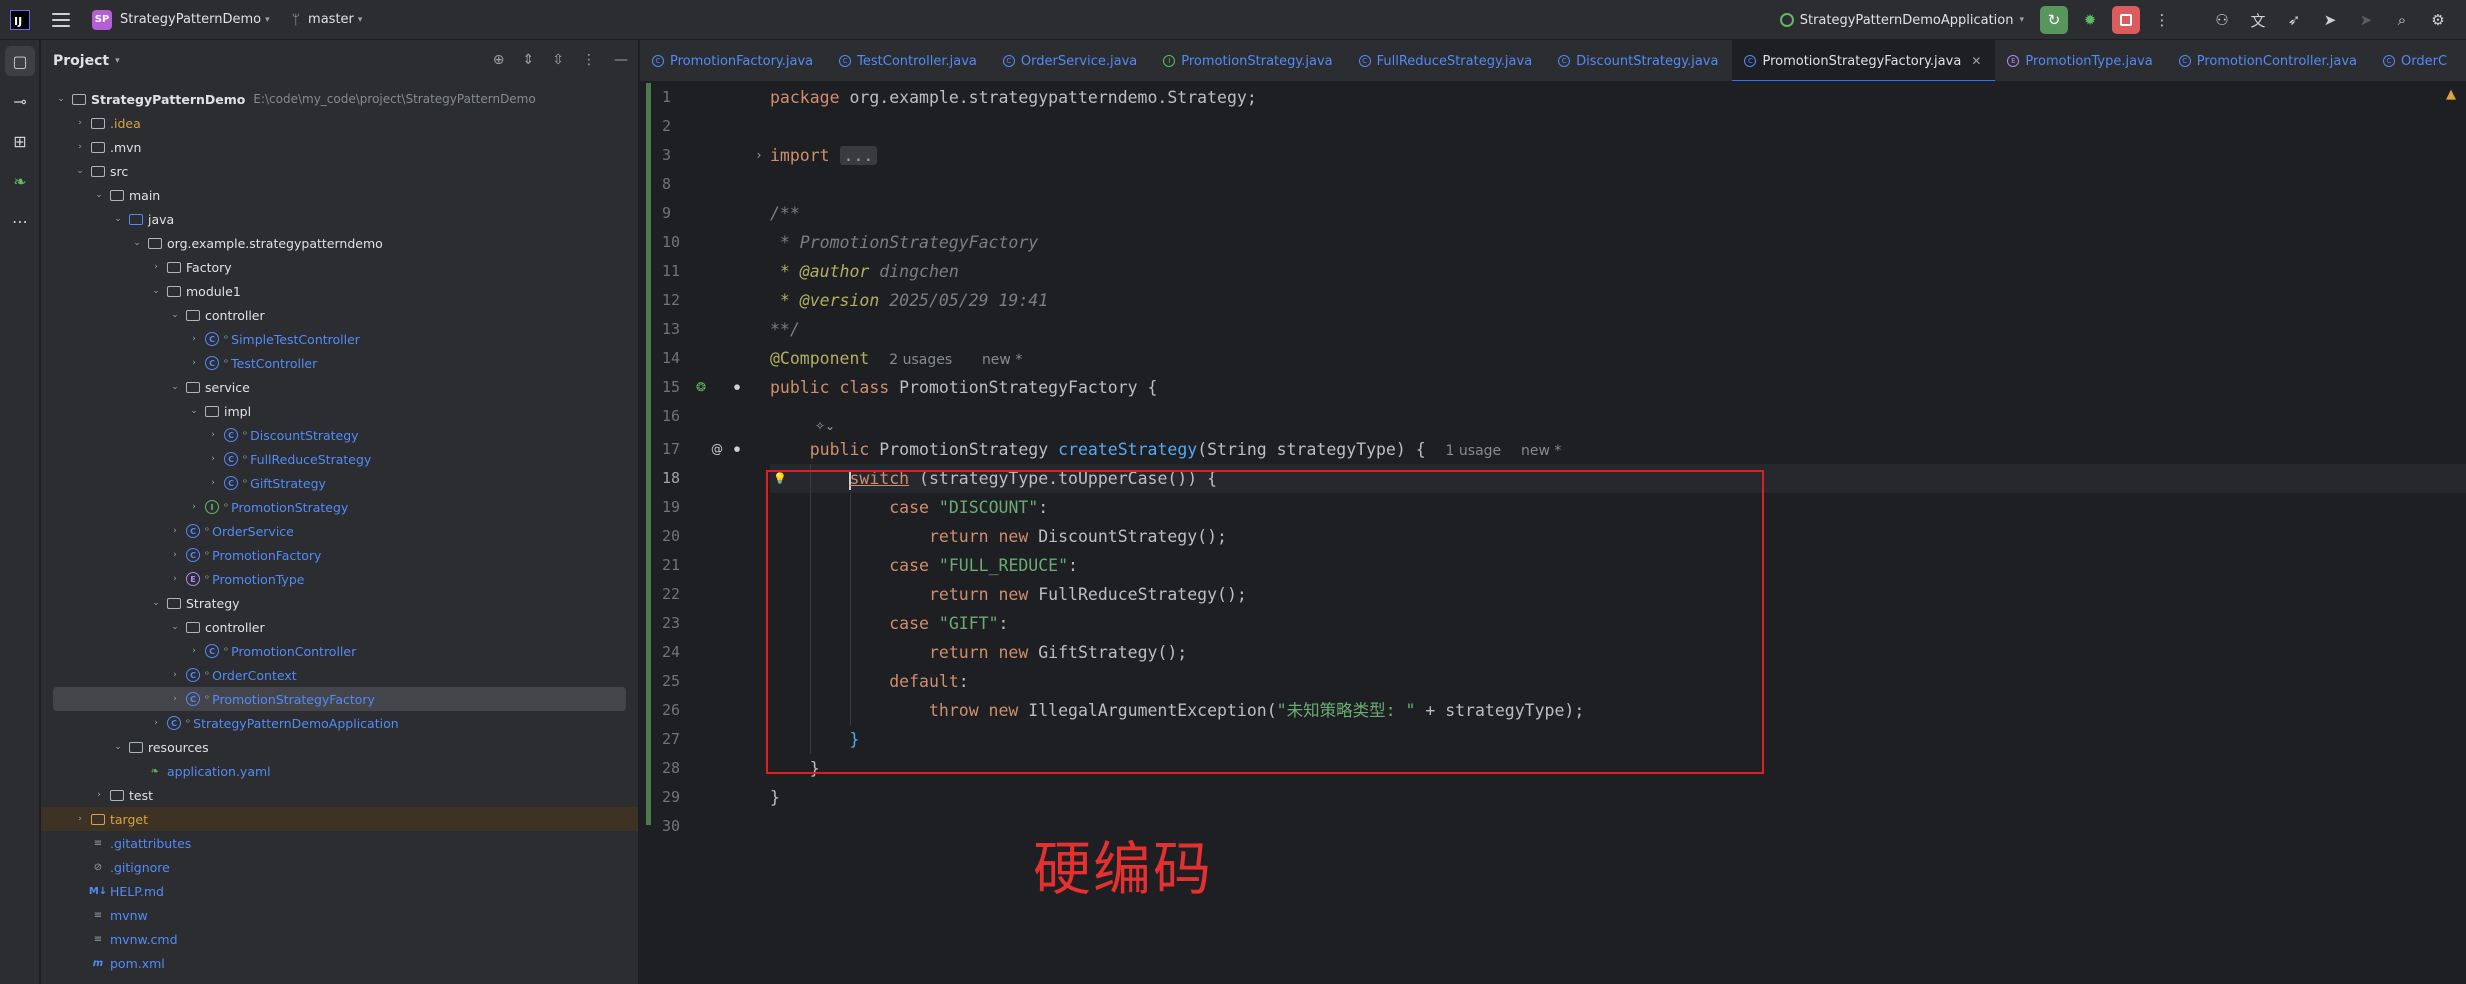  Describe the element at coordinates (701, 387) in the screenshot. I see `spring-bean-icon: ❂` at that location.